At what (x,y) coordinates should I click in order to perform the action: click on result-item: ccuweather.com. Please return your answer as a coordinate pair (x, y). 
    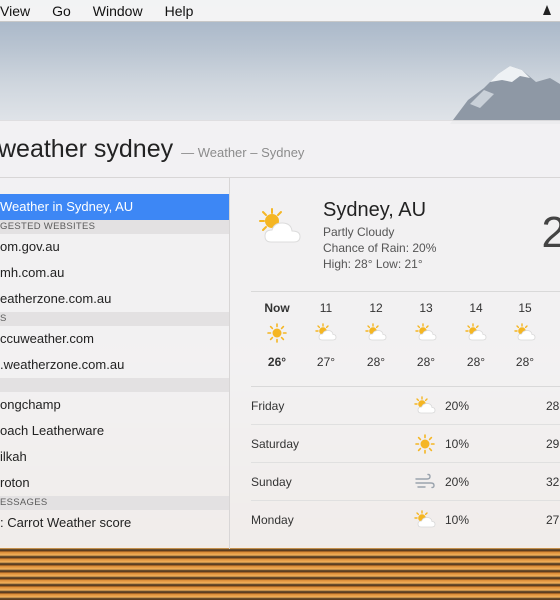
    Looking at the image, I should click on (114, 339).